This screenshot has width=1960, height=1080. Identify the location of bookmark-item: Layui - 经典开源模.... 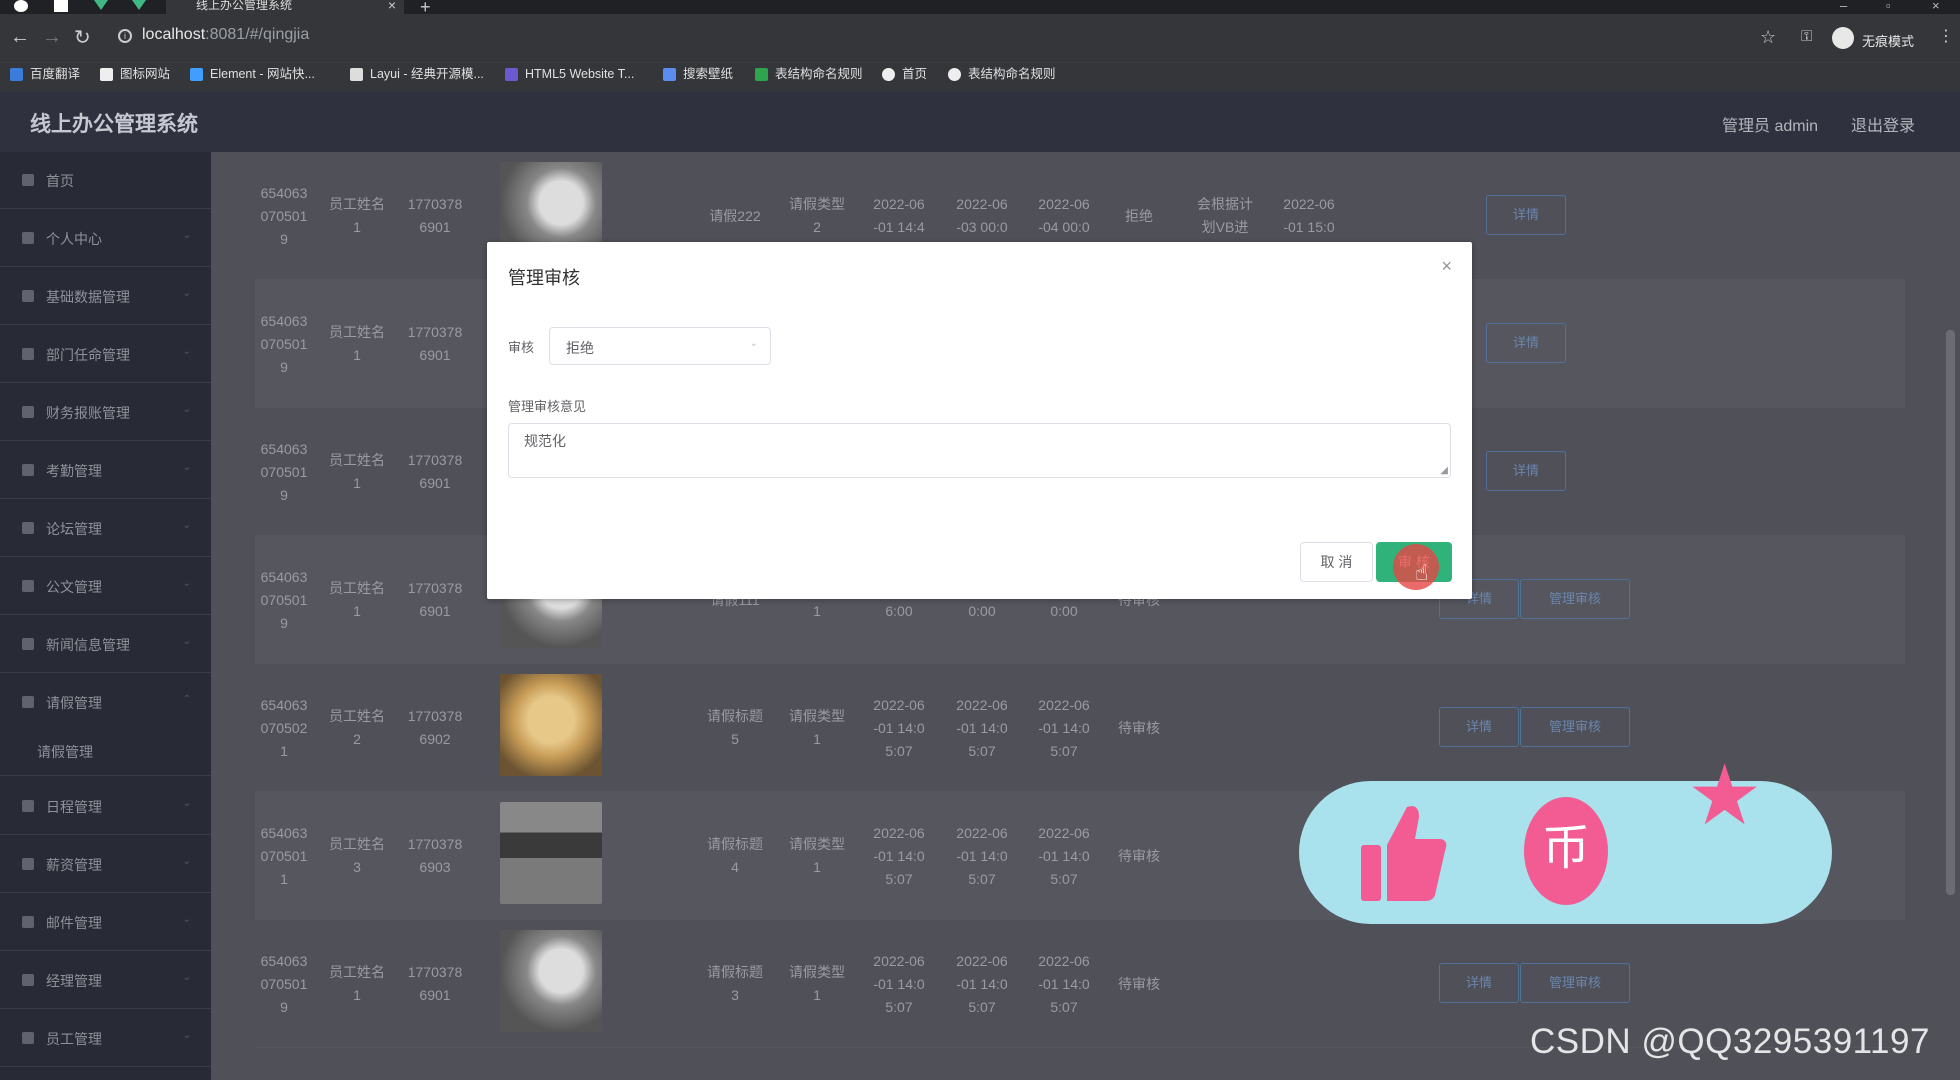
(417, 74).